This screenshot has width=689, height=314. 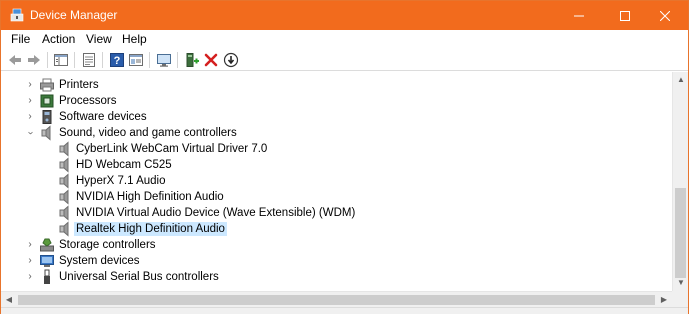 I want to click on tree-node-hd-webcam-c525: HD Webcam C525, so click(x=336, y=165).